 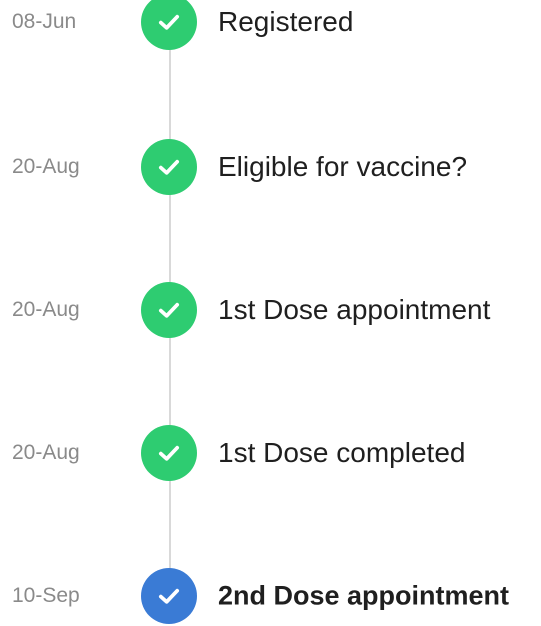 I want to click on step-label: 1st Dose completed, so click(x=342, y=452).